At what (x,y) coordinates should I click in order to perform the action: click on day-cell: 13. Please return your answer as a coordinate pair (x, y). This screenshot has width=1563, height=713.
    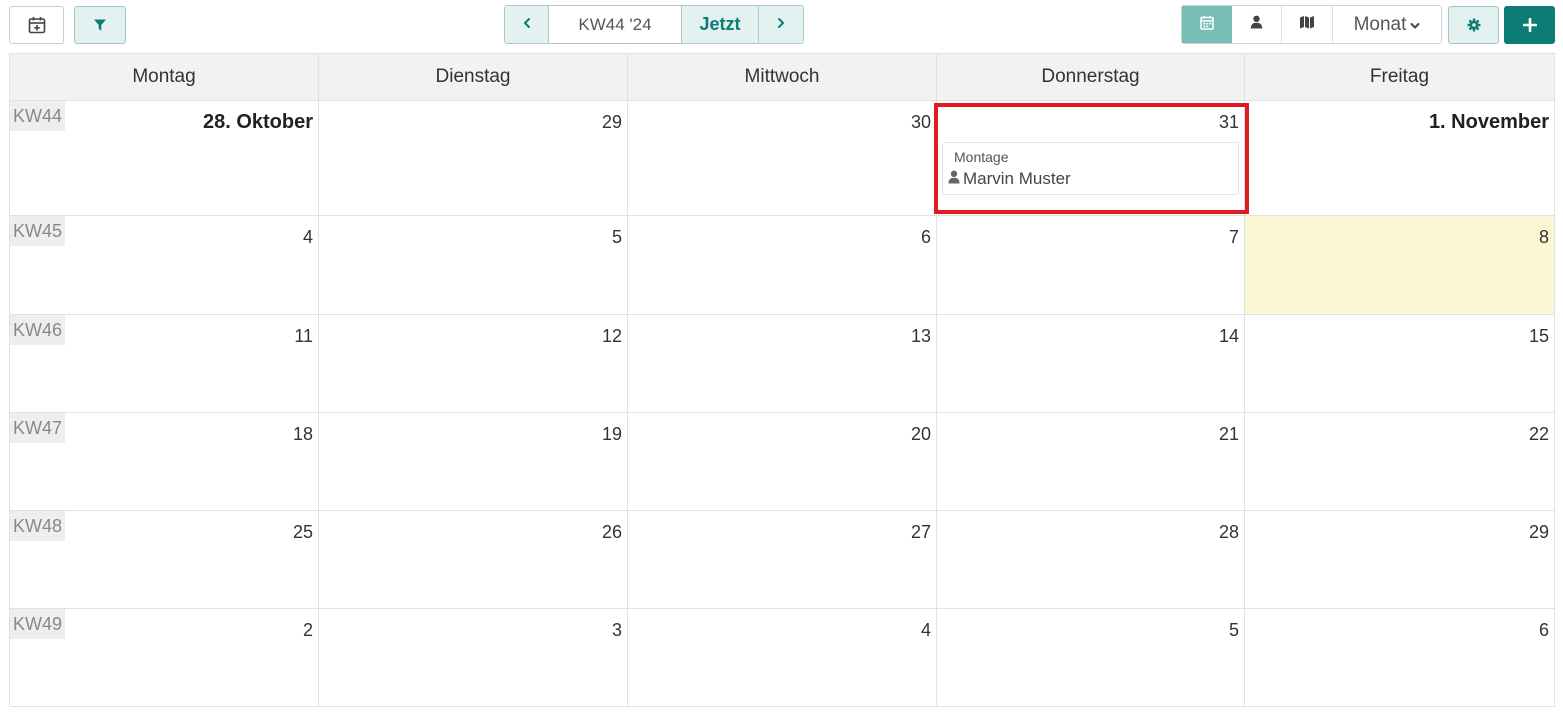
    Looking at the image, I should click on (782, 363).